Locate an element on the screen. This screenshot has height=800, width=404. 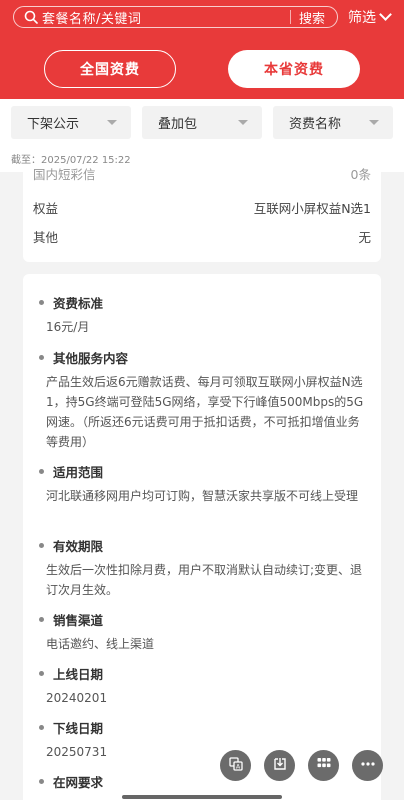
kv-value: 0条 is located at coordinates (360, 174).